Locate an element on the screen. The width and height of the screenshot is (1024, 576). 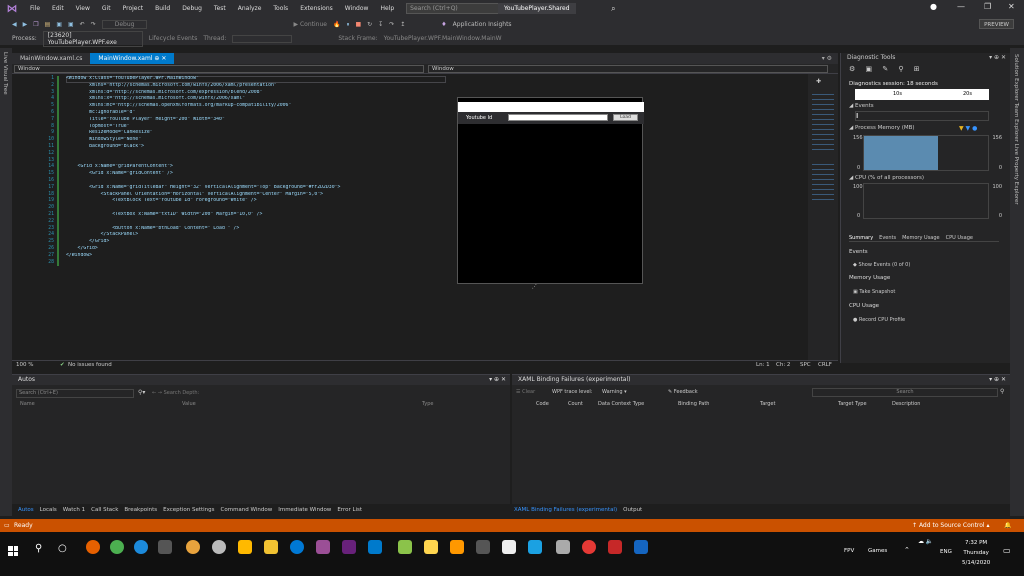
preview-badge: PREVIEW is located at coordinates (996, 24).